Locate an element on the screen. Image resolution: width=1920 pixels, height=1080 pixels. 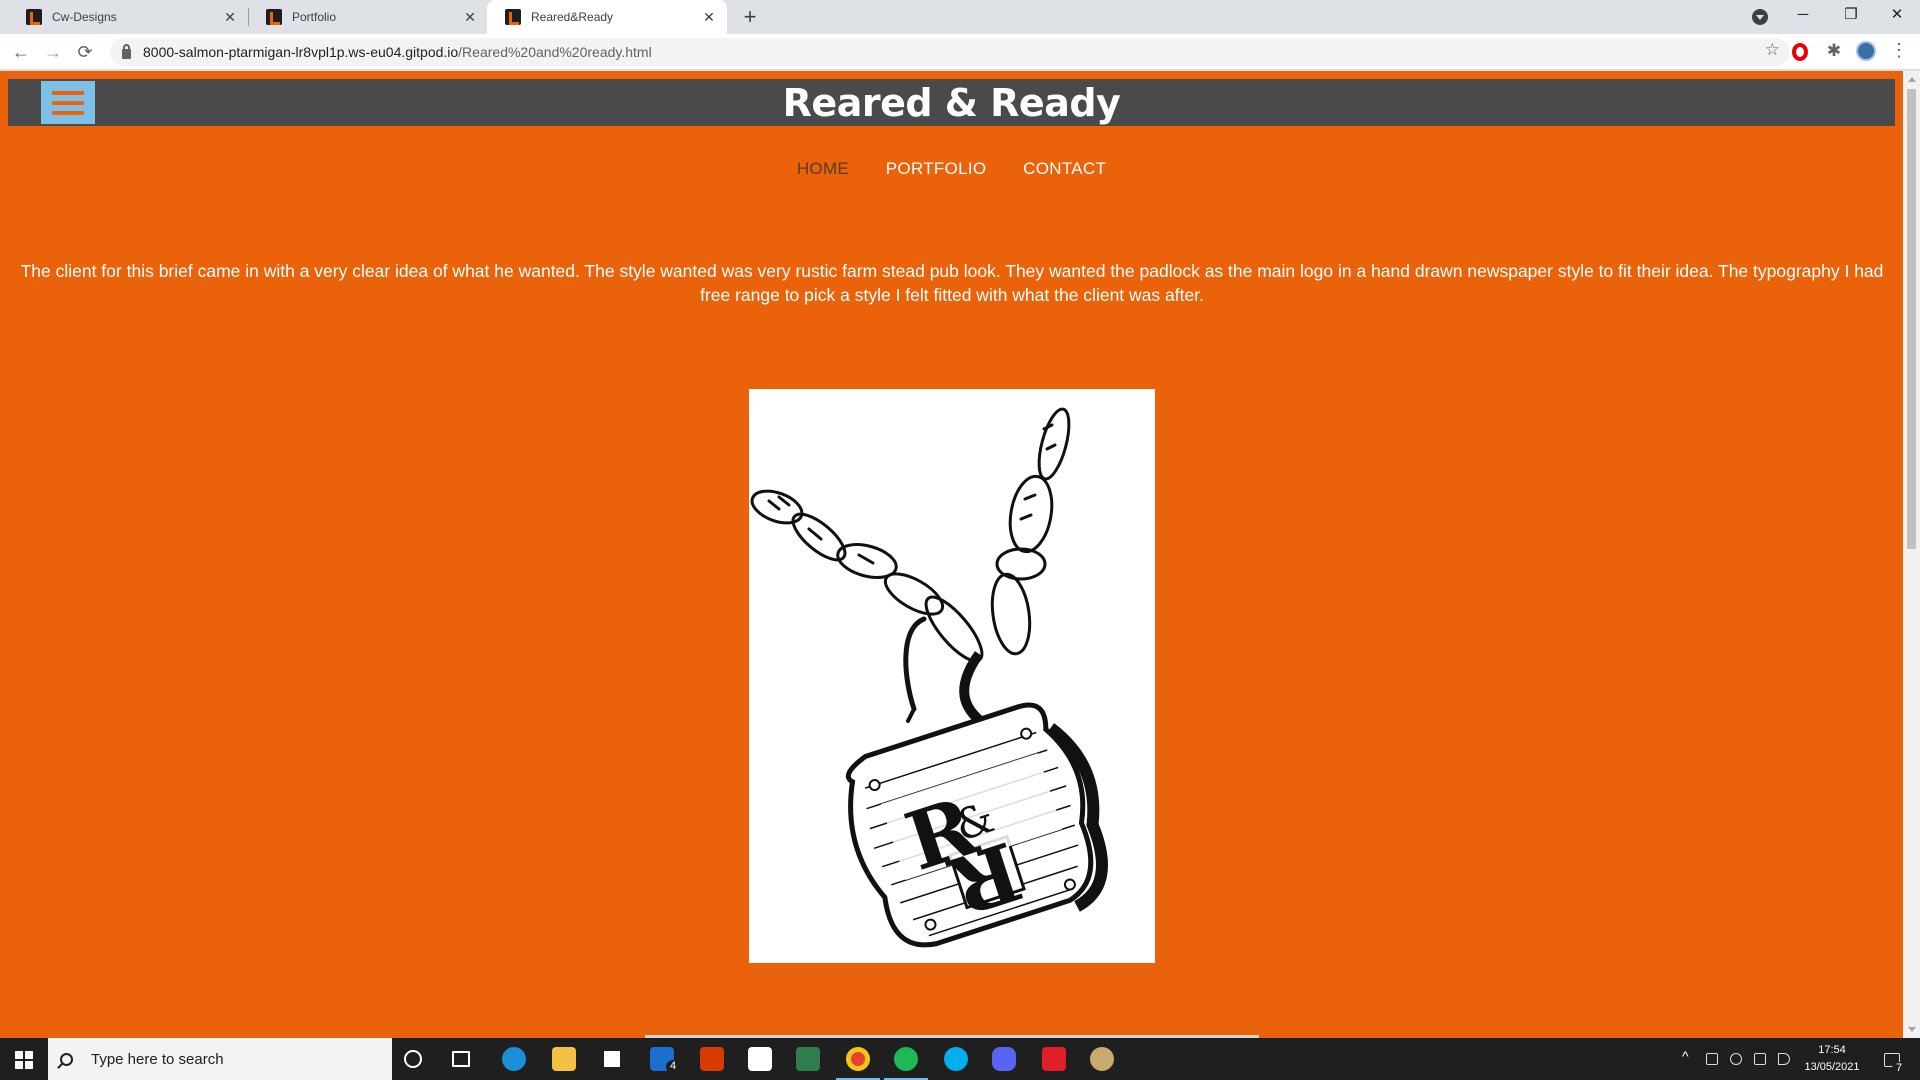
windows-start-button is located at coordinates (24, 1059).